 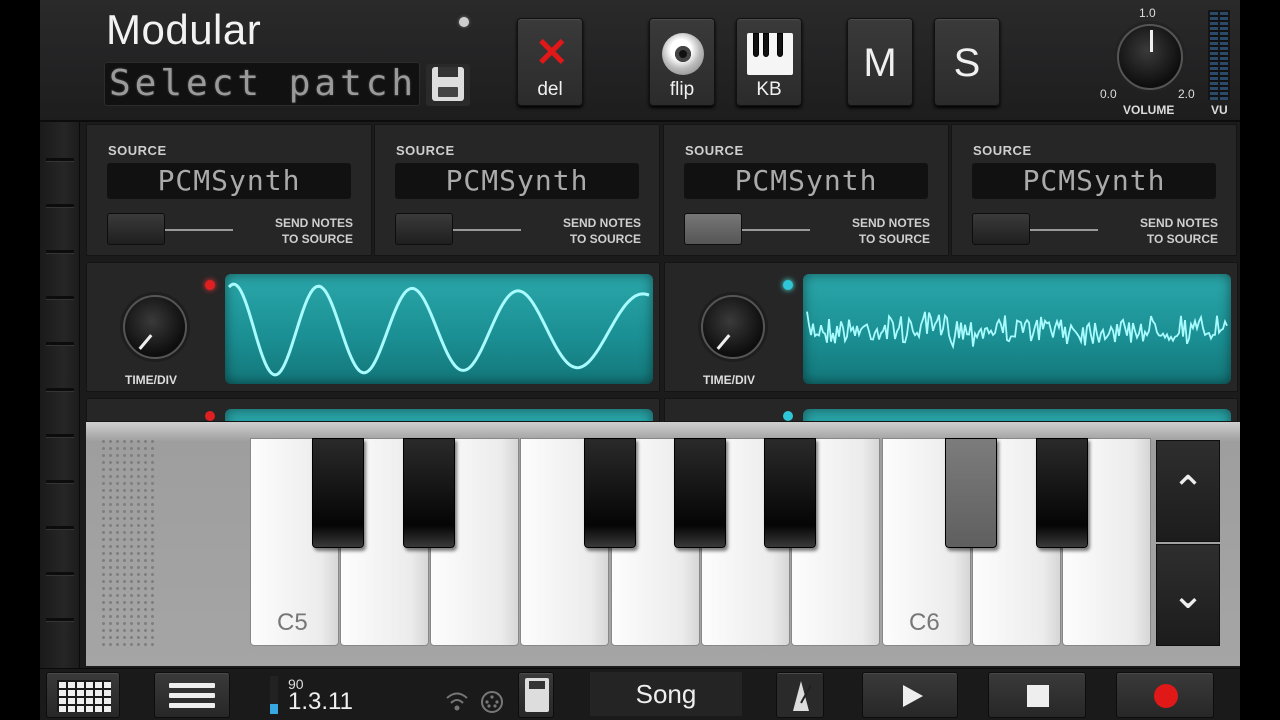 I want to click on volume-scale-min: 0.0, so click(x=1108, y=94).